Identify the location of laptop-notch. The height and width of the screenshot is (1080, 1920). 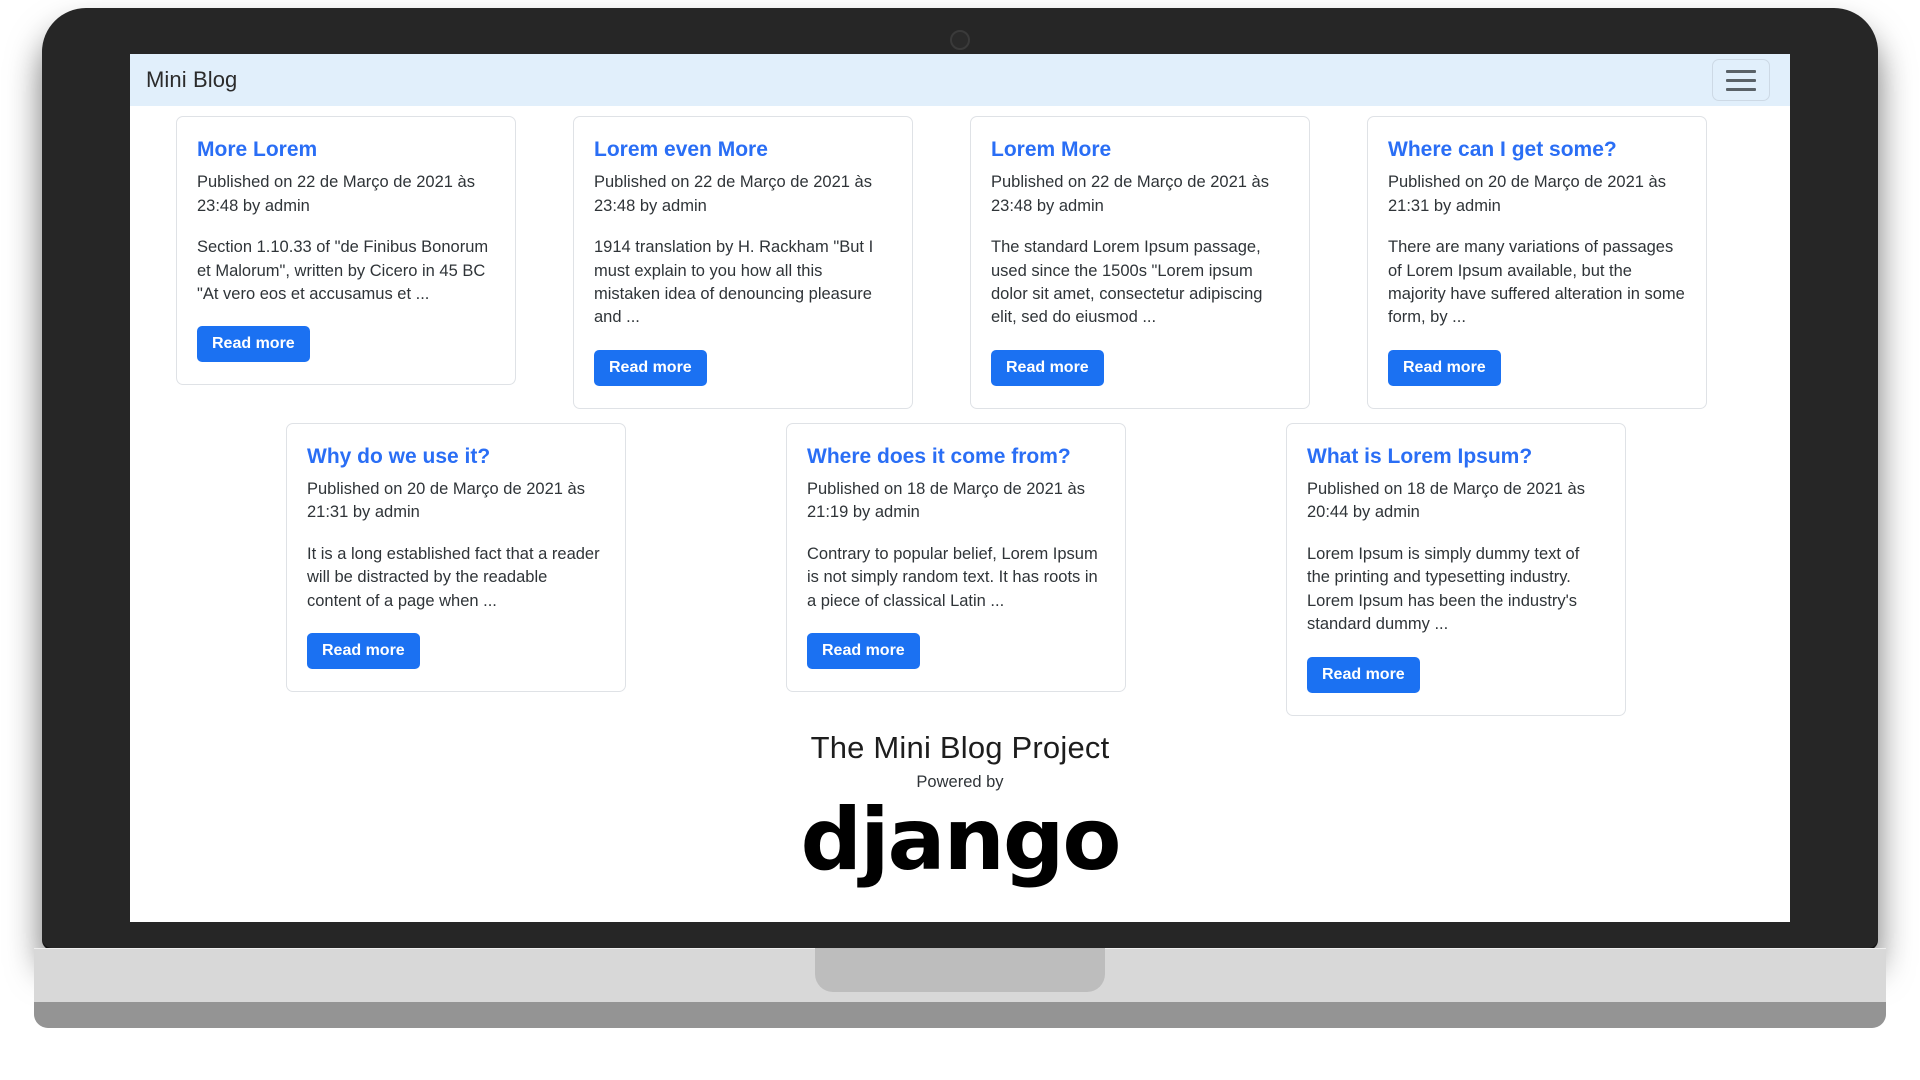
(960, 970).